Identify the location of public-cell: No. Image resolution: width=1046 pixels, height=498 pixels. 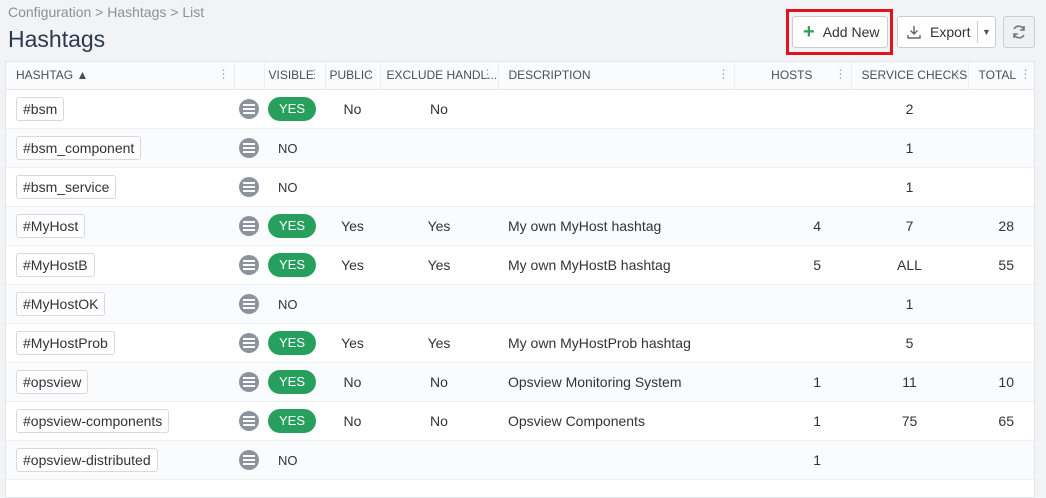
(352, 382).